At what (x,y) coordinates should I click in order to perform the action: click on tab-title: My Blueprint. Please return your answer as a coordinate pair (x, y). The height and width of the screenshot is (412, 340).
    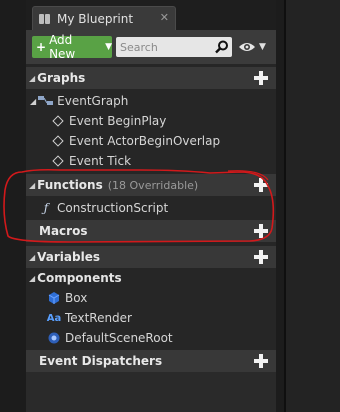
    Looking at the image, I should click on (95, 18).